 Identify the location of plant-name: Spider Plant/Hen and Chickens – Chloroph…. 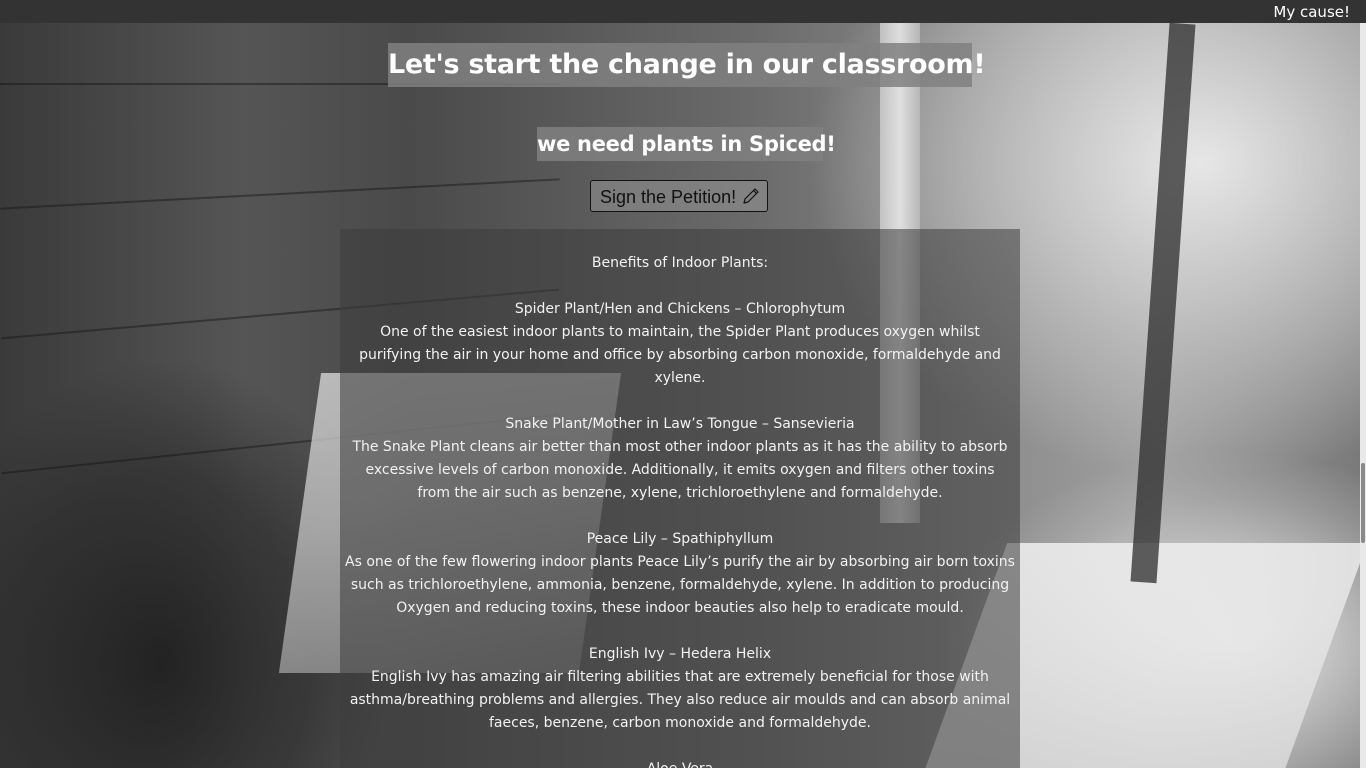
(680, 309).